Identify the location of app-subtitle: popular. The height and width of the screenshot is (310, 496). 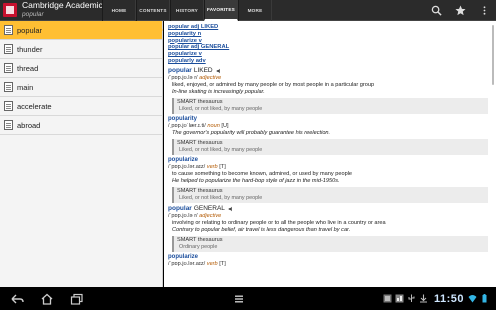
(33, 14).